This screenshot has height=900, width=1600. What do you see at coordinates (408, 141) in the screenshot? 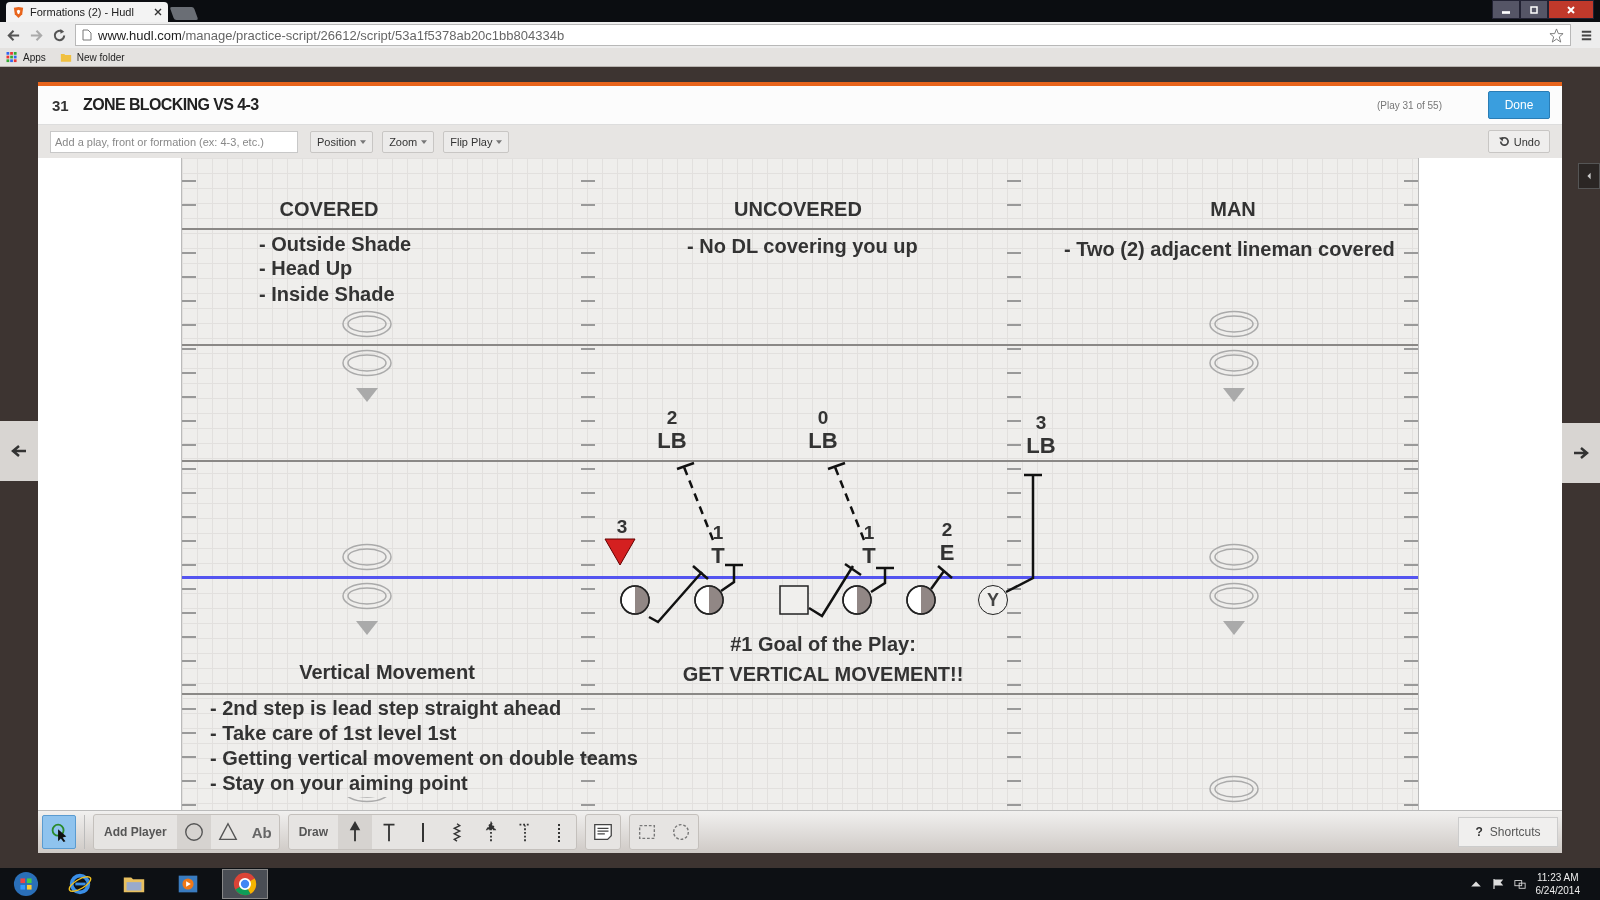
I see `dropdown-button: Zoom` at bounding box center [408, 141].